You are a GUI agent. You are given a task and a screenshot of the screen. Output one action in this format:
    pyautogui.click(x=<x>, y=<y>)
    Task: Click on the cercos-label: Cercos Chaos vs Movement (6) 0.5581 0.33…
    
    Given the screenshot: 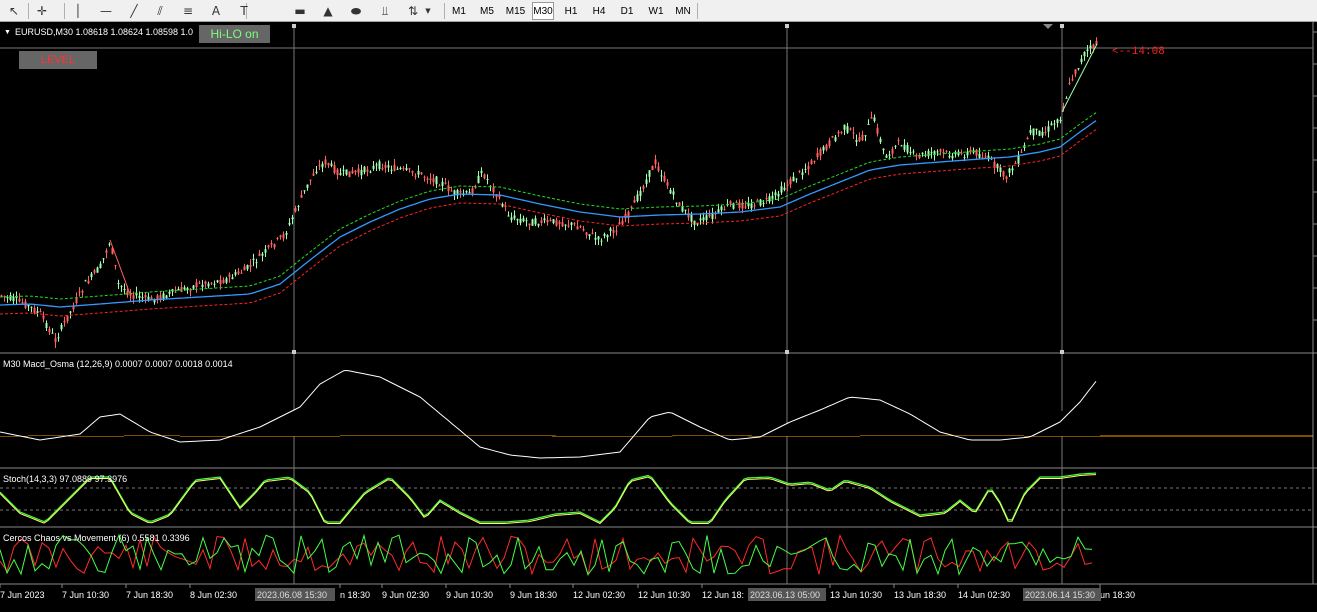 What is the action you would take?
    pyautogui.click(x=96, y=538)
    